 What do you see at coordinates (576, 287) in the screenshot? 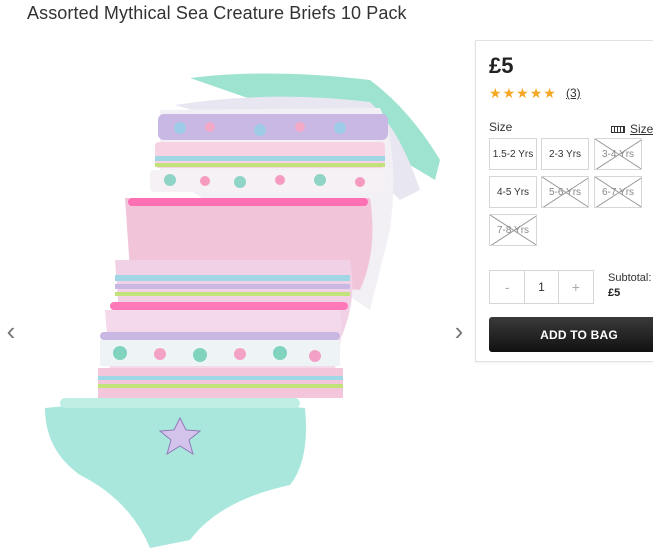
I see `increase-quantity-button: +` at bounding box center [576, 287].